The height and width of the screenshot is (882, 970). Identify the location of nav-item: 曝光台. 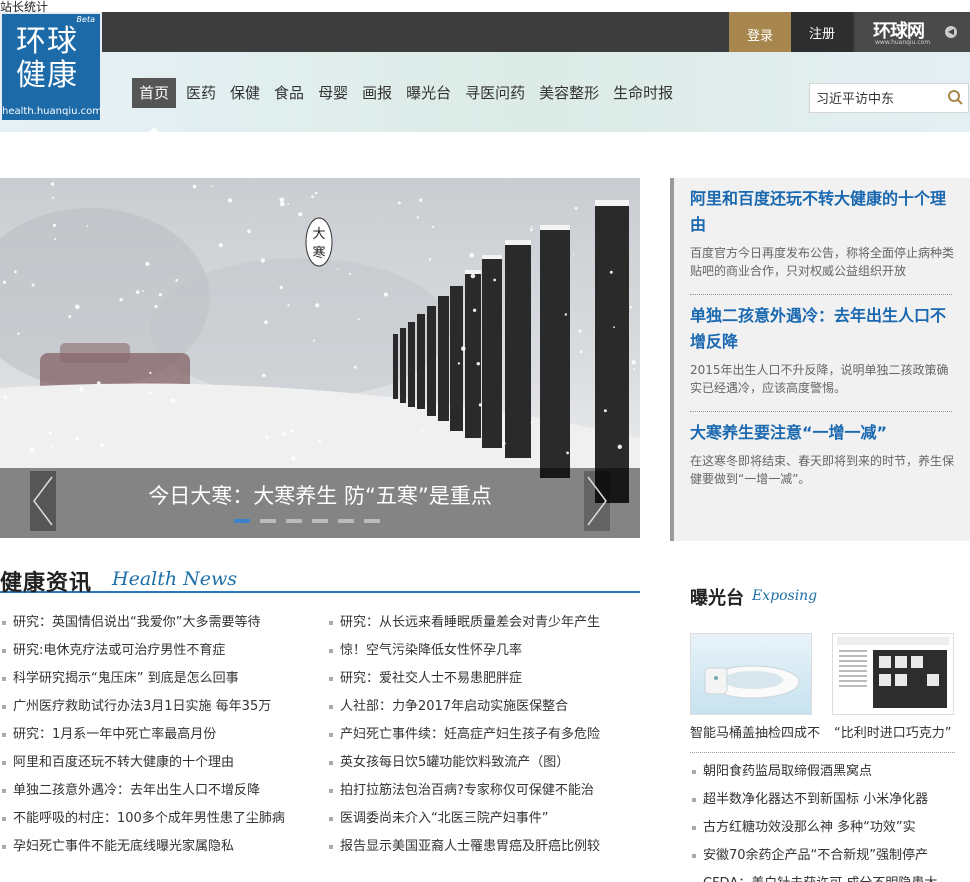
(428, 93).